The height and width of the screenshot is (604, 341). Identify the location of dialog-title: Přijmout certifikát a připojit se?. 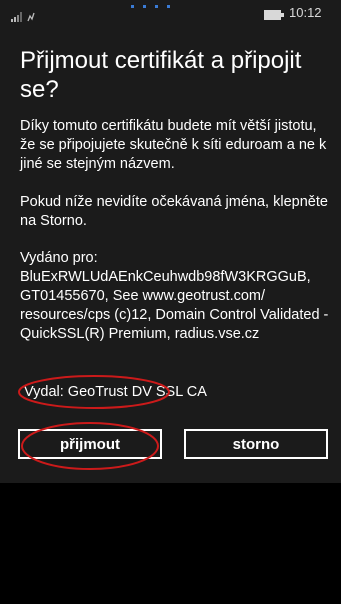
(161, 75).